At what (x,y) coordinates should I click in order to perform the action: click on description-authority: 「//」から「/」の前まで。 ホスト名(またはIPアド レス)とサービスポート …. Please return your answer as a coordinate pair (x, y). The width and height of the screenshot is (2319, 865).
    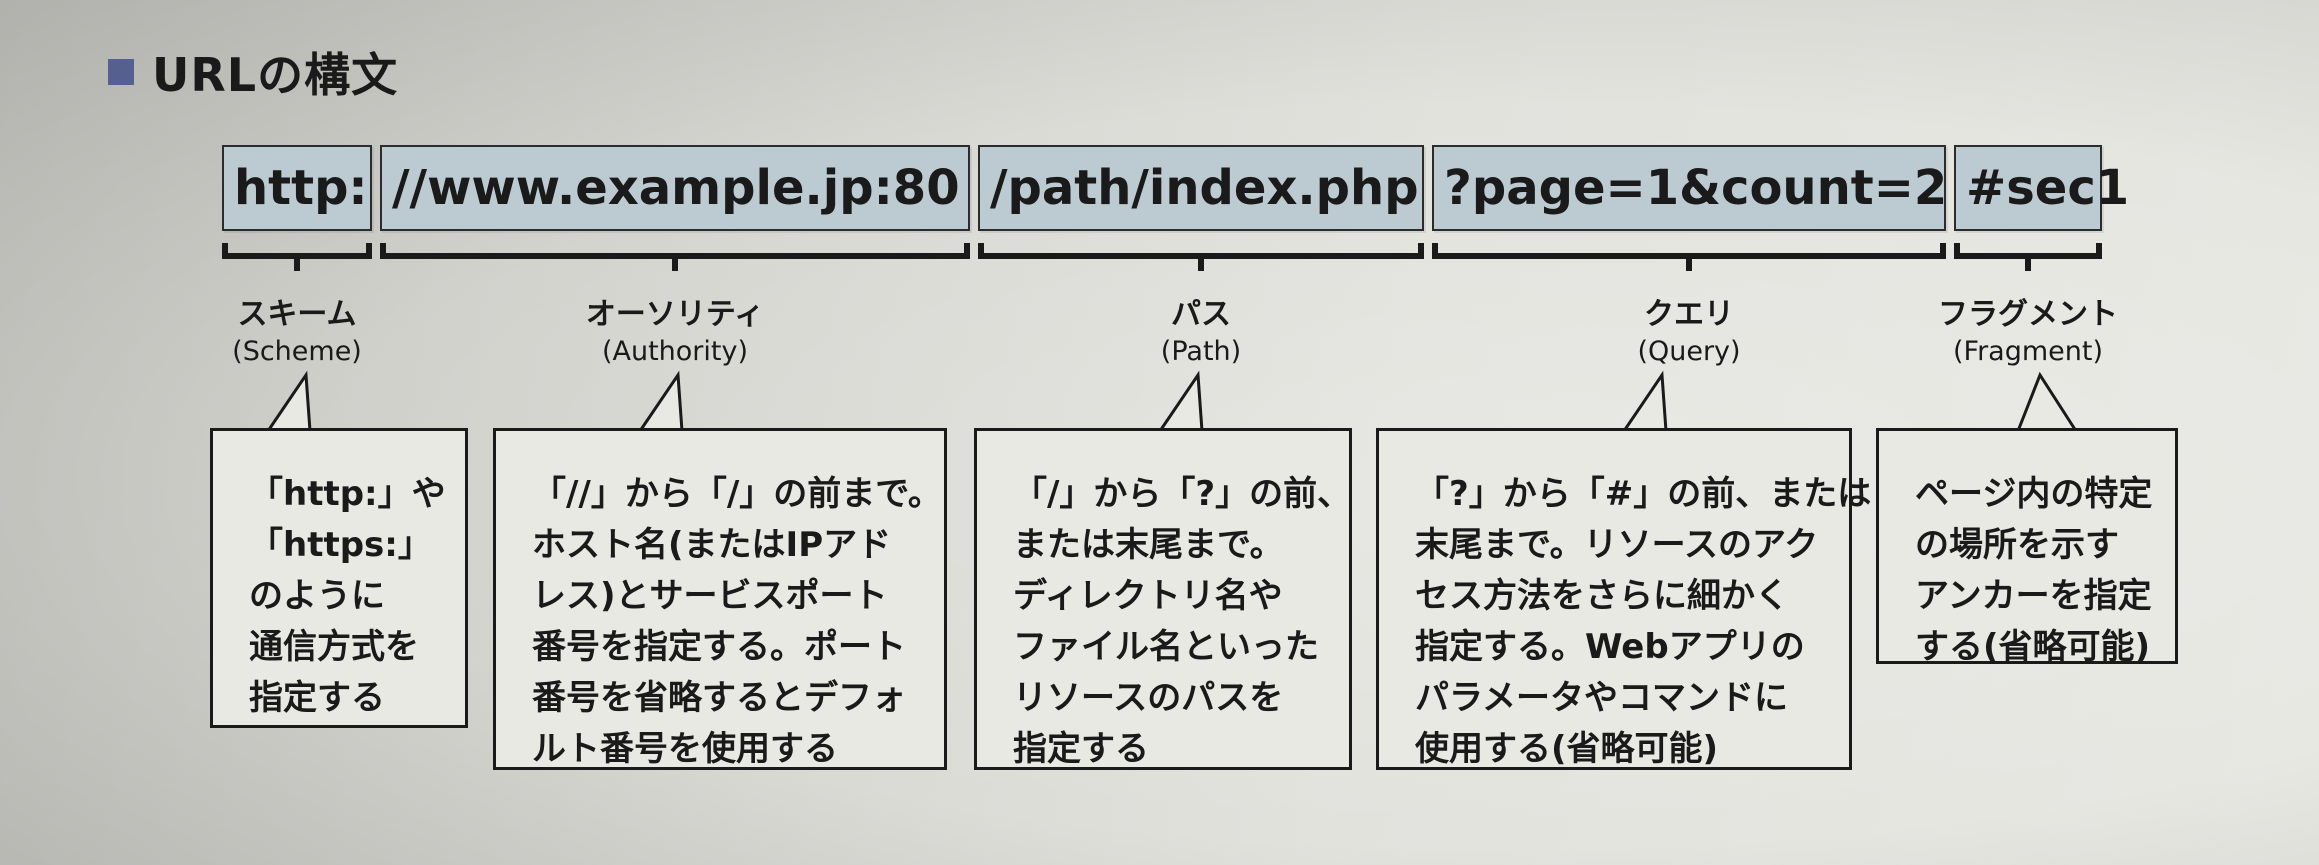
    Looking at the image, I should click on (720, 599).